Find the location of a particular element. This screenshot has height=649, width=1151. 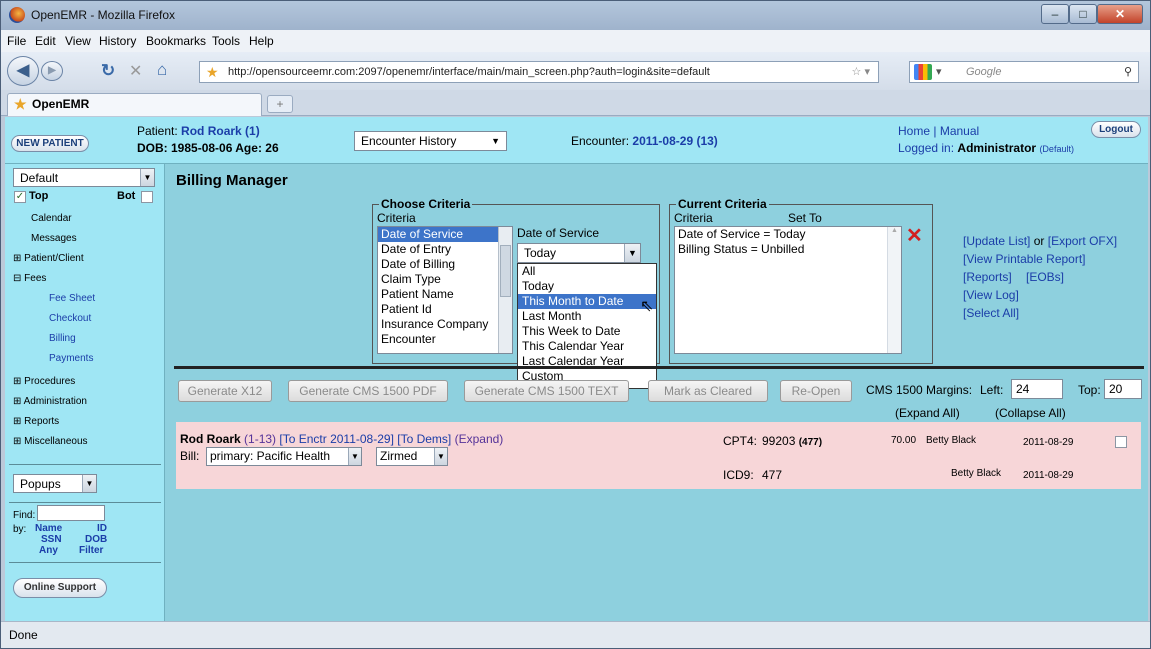

criteria-option: Patient Name is located at coordinates (445, 294).